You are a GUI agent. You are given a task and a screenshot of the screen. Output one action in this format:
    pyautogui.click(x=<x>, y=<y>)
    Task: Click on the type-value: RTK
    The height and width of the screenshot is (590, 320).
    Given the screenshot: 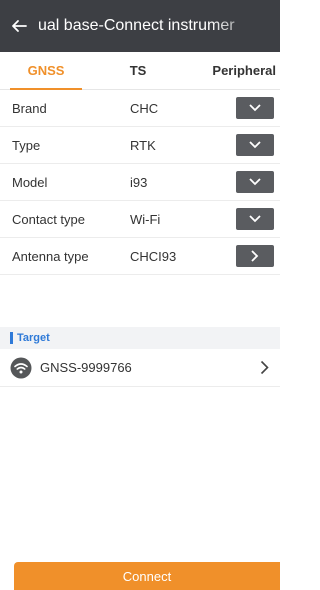 What is the action you would take?
    pyautogui.click(x=143, y=145)
    